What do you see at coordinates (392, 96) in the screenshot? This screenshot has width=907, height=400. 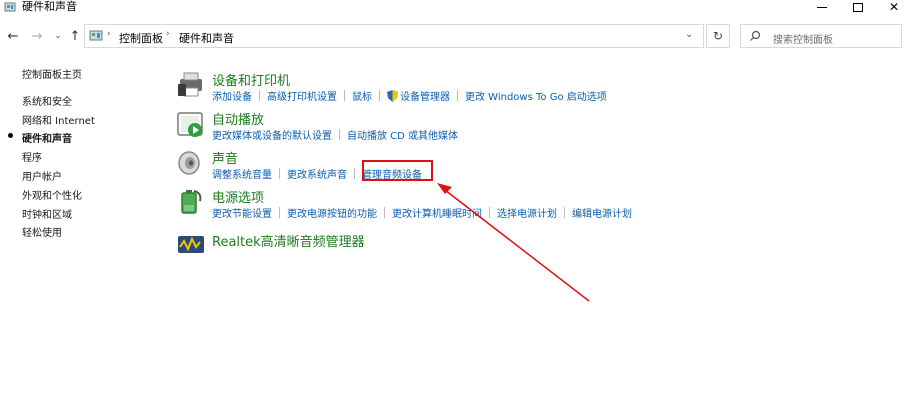 I see `uac-shield-icon` at bounding box center [392, 96].